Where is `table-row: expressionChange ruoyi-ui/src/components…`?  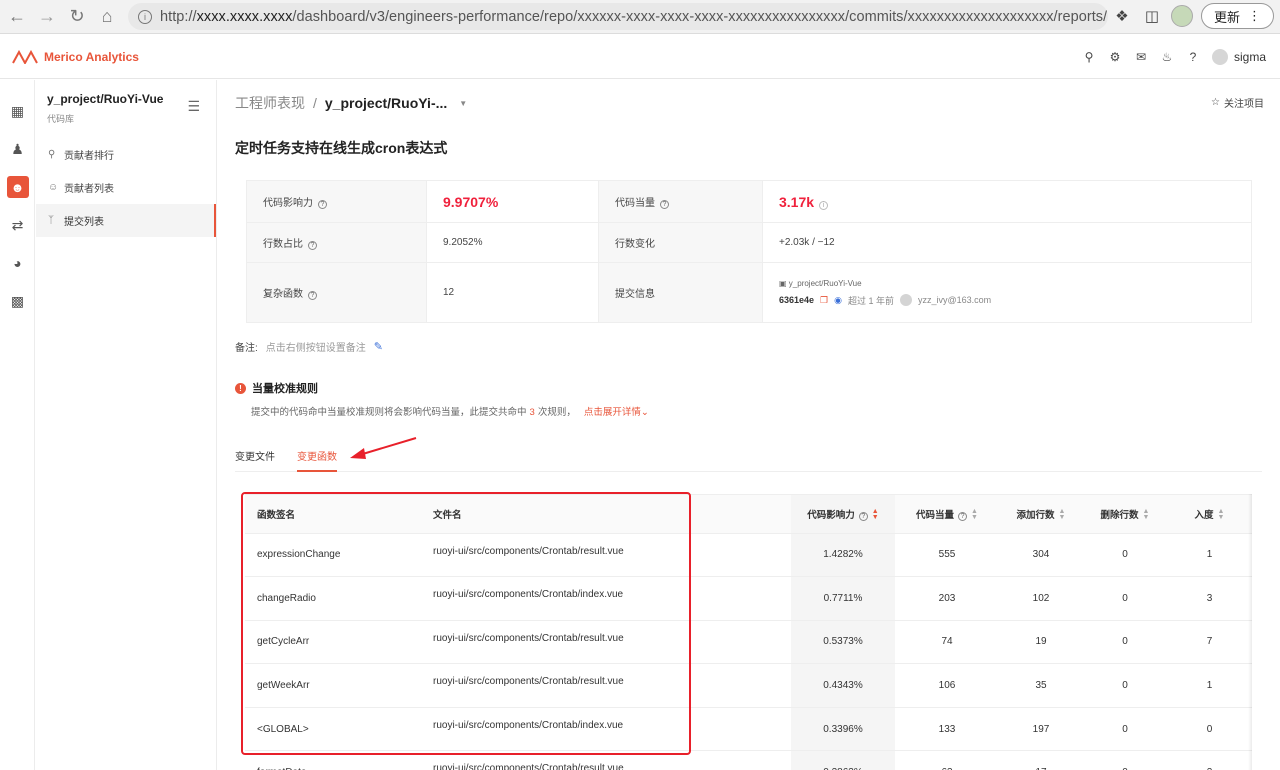
table-row: expressionChange ruoyi-ui/src/components… is located at coordinates (748, 555).